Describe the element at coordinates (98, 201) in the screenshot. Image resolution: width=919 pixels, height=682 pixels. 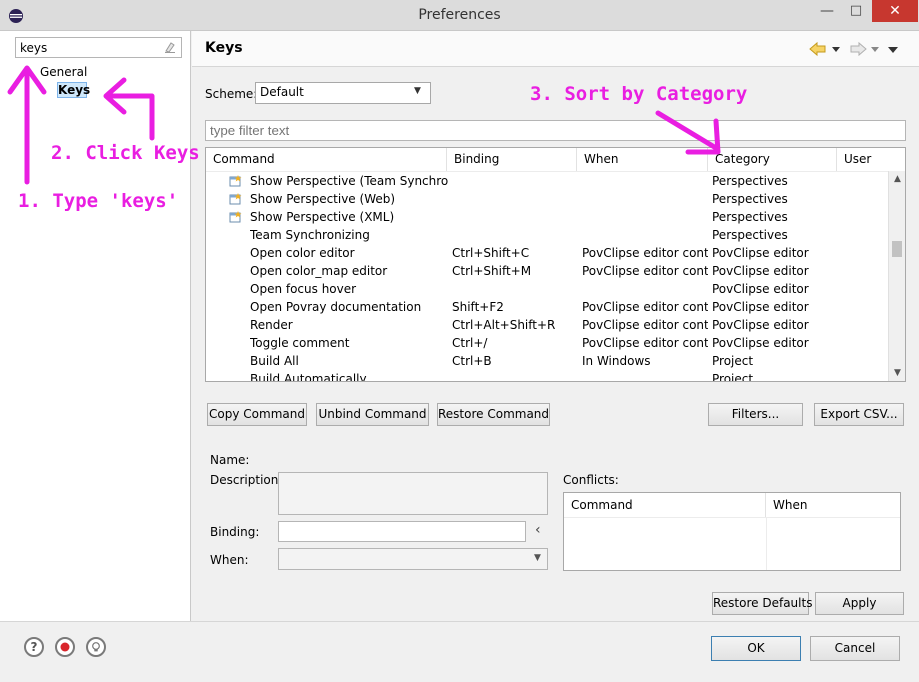
I see `annotation-step-1: 1. Type 'keys'` at that location.